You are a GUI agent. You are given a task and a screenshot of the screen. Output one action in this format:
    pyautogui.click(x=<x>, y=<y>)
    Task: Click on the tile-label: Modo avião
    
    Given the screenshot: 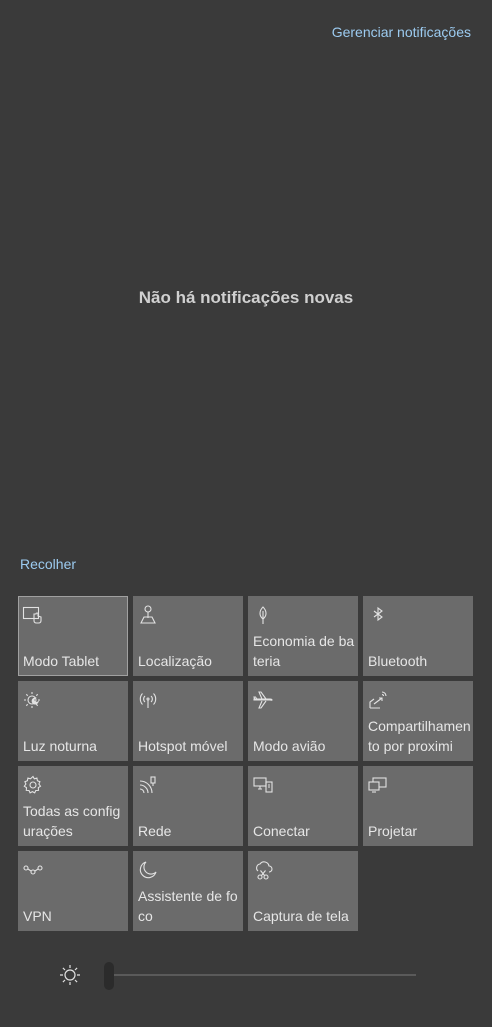 What is the action you would take?
    pyautogui.click(x=289, y=746)
    